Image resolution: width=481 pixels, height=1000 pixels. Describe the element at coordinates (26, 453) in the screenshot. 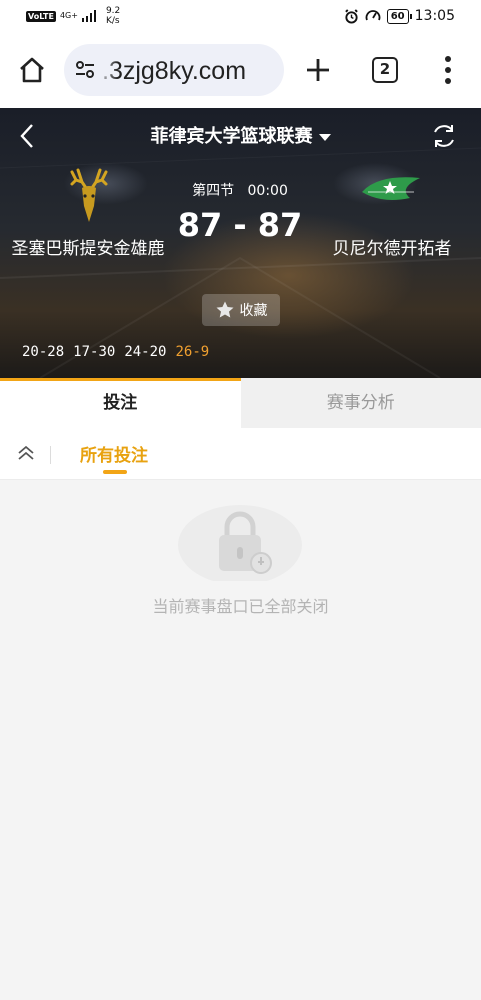

I see `collapse-all-icon` at that location.